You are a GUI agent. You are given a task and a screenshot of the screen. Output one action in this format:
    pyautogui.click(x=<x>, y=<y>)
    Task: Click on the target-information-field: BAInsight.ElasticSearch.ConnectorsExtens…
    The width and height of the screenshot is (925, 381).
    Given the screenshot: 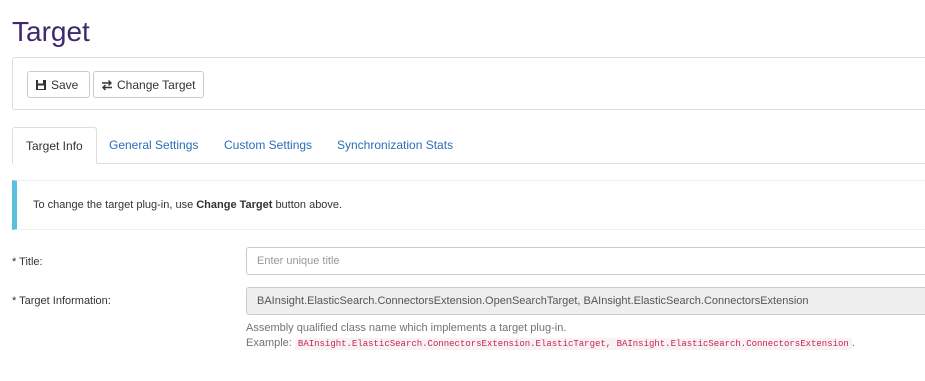 What is the action you would take?
    pyautogui.click(x=585, y=301)
    